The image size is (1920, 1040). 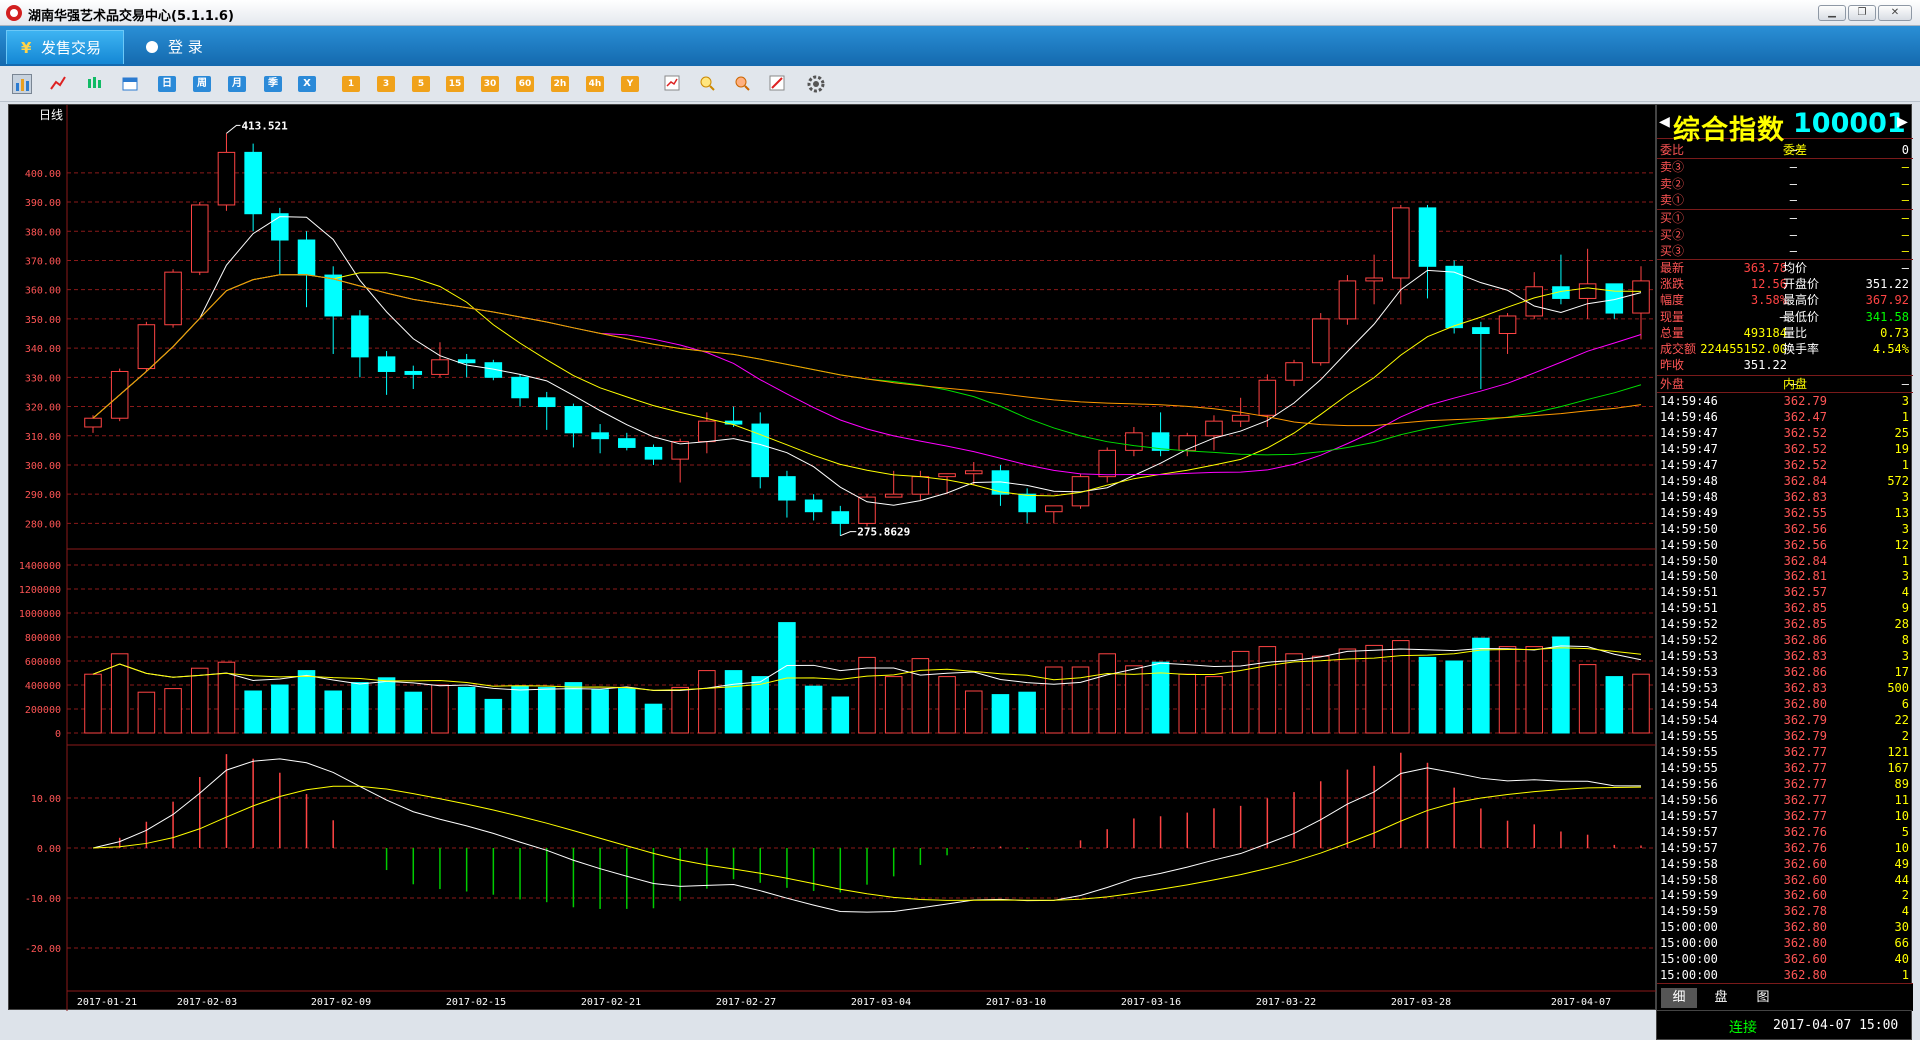 What do you see at coordinates (1689, 895) in the screenshot?
I see `tick-time: 14:59:59` at bounding box center [1689, 895].